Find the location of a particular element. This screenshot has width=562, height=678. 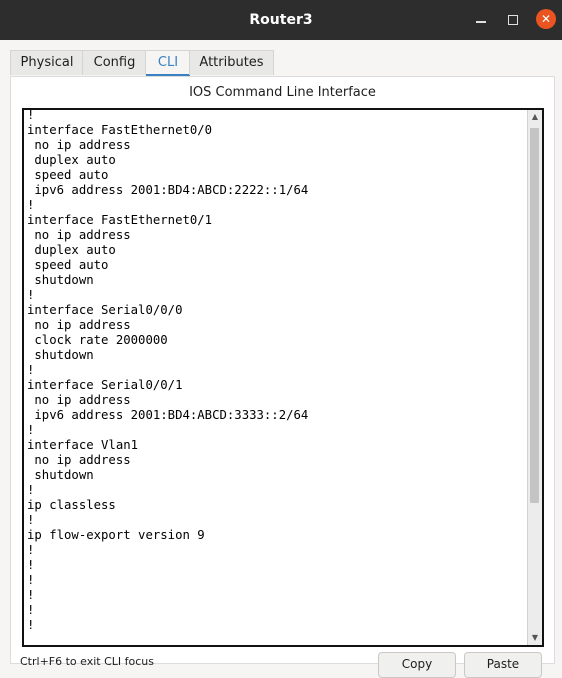

close-icon: ✕ is located at coordinates (546, 19).